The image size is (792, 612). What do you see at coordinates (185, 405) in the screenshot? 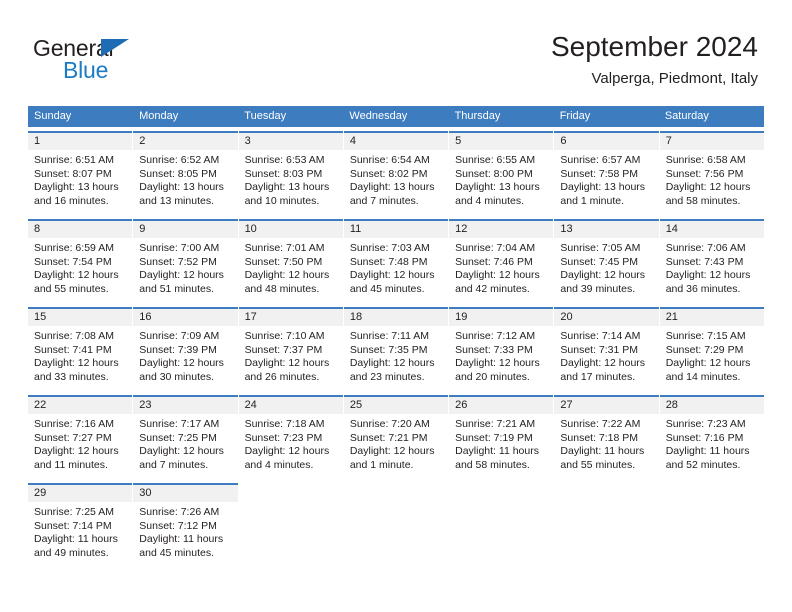
I see `day-number: 23` at bounding box center [185, 405].